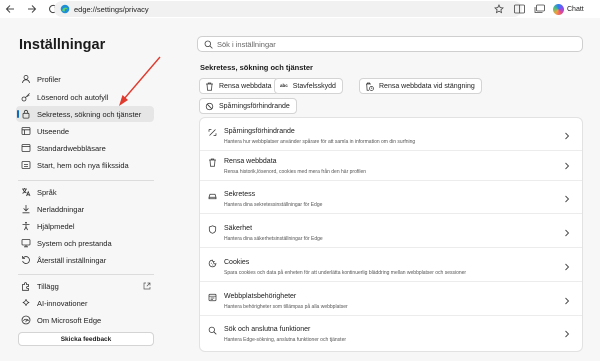 Image resolution: width=600 pixels, height=361 pixels. I want to click on sidebar-item-label: Om Microsoft Edge, so click(69, 320).